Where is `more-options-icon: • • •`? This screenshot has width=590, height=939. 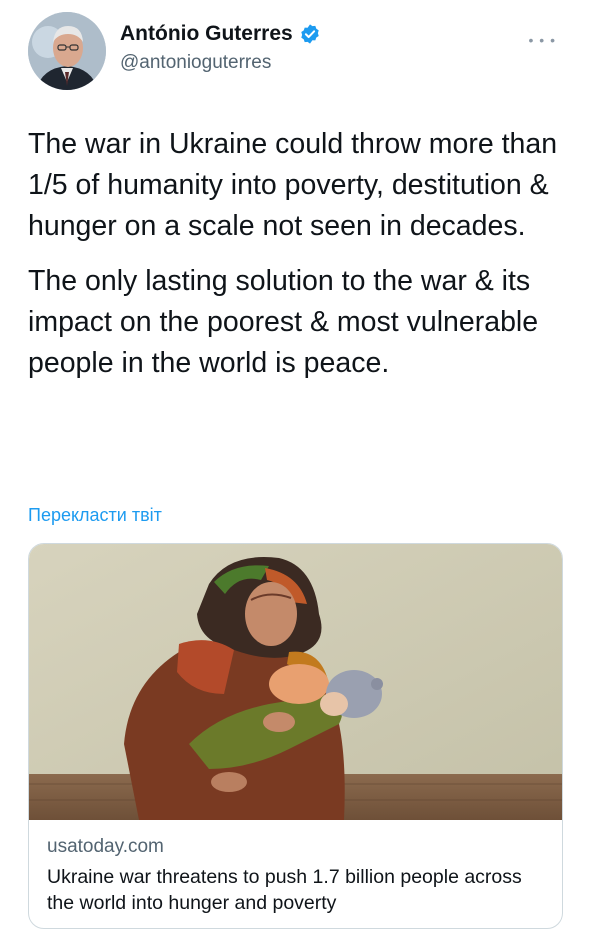
more-options-icon: • • • is located at coordinates (542, 40).